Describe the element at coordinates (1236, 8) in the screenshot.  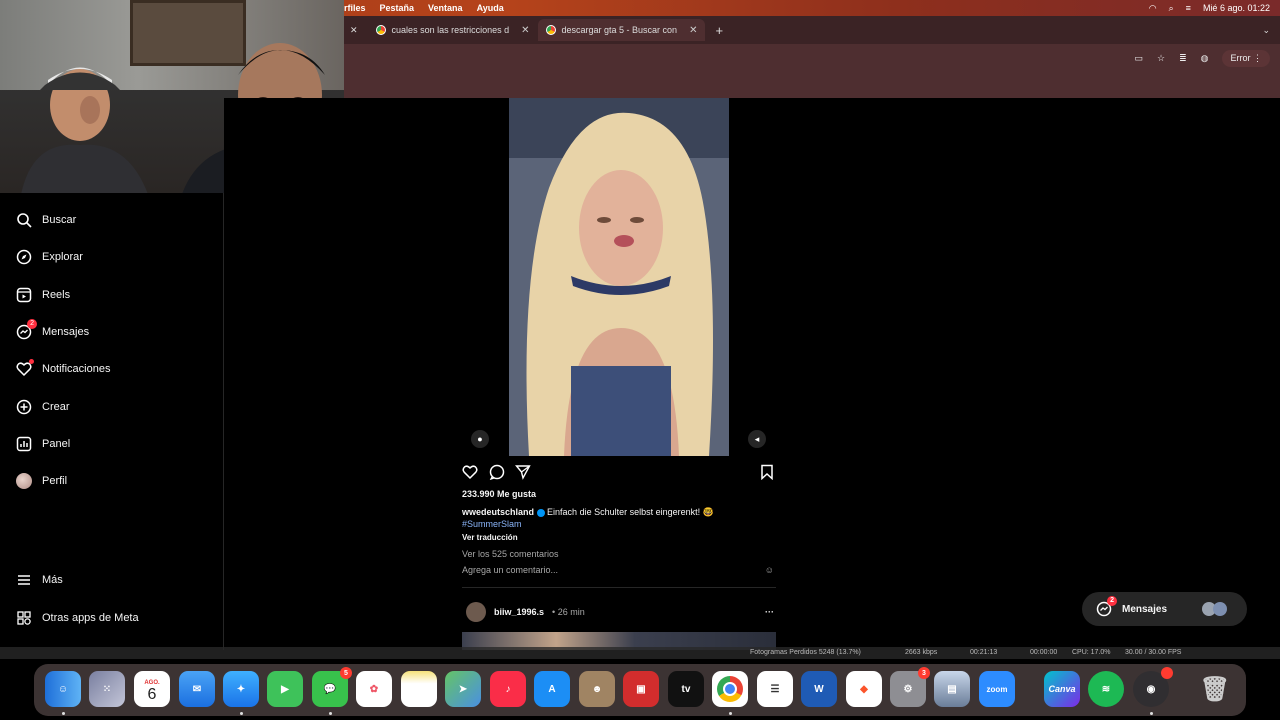
I see `menubar-clock: Mié 6 ago. 01:22` at that location.